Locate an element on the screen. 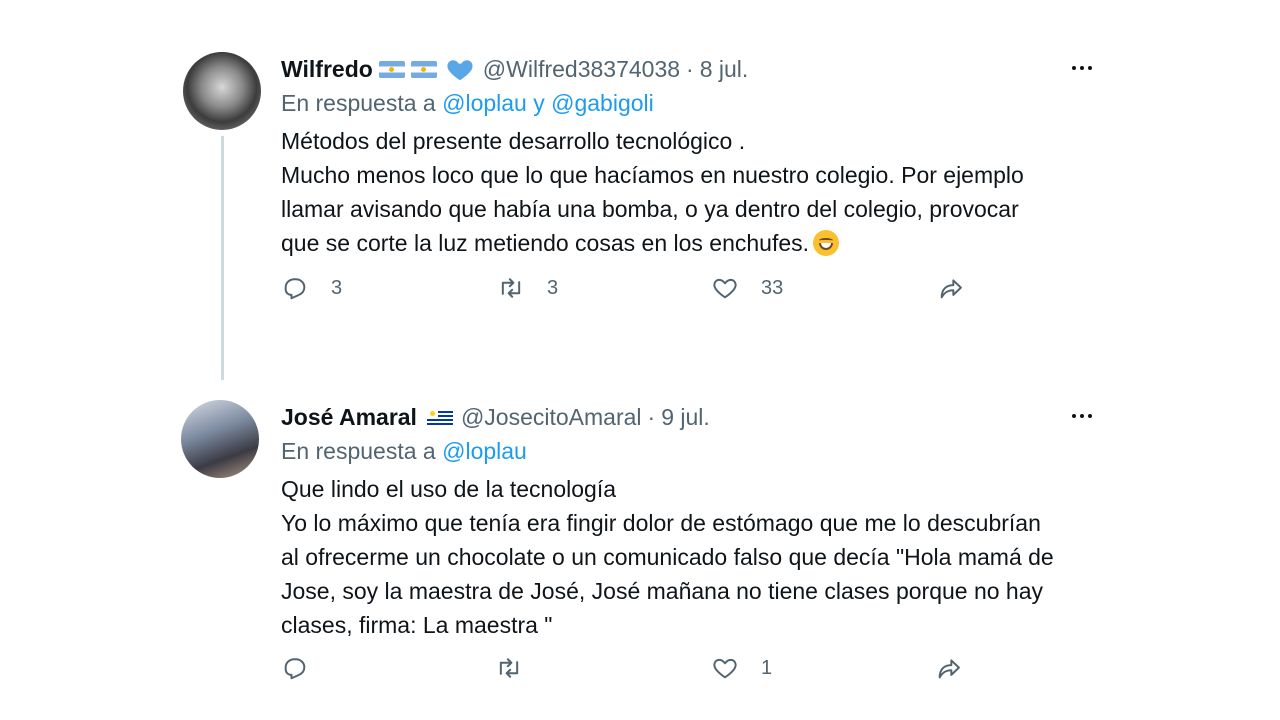 Image resolution: width=1280 pixels, height=720 pixels. like-button: 1 is located at coordinates (741, 668).